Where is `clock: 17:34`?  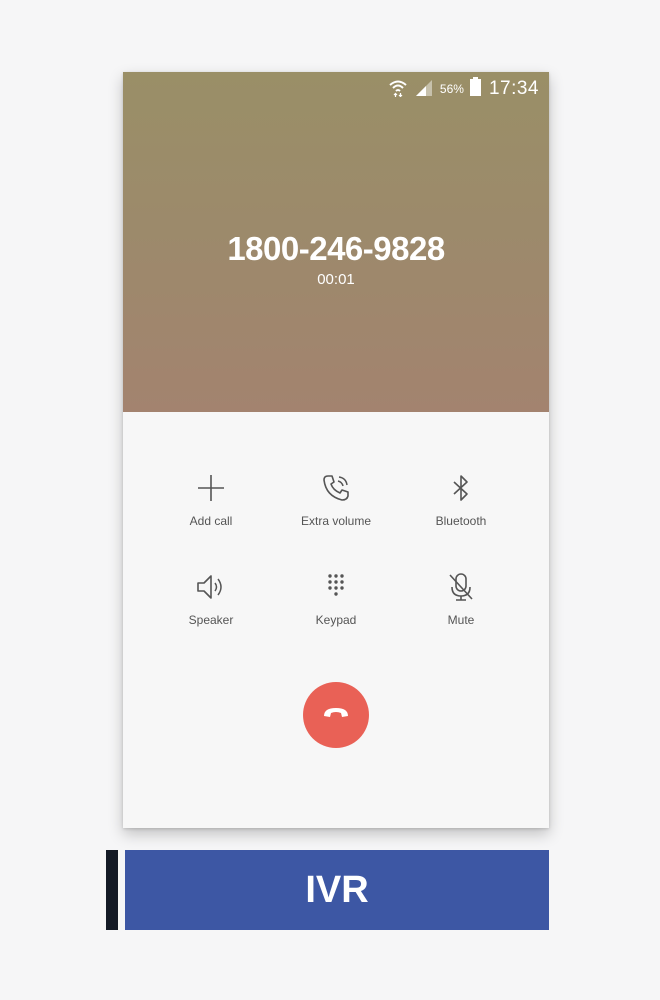
clock: 17:34 is located at coordinates (513, 88).